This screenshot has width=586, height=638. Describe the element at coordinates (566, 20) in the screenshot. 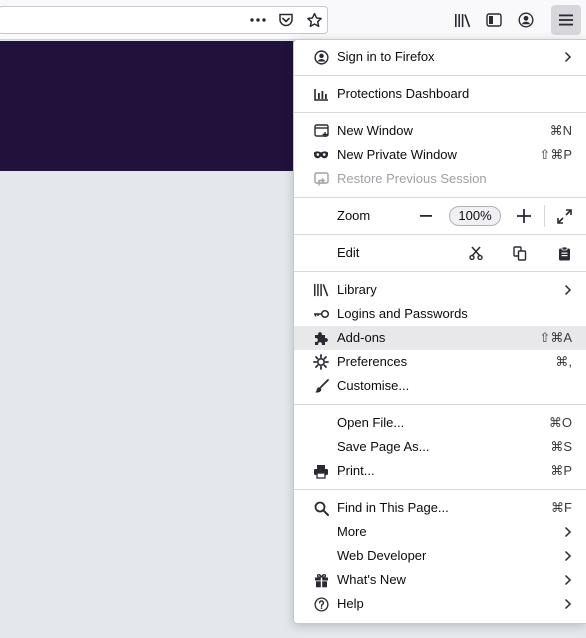

I see `hamburger-menu-icon` at that location.